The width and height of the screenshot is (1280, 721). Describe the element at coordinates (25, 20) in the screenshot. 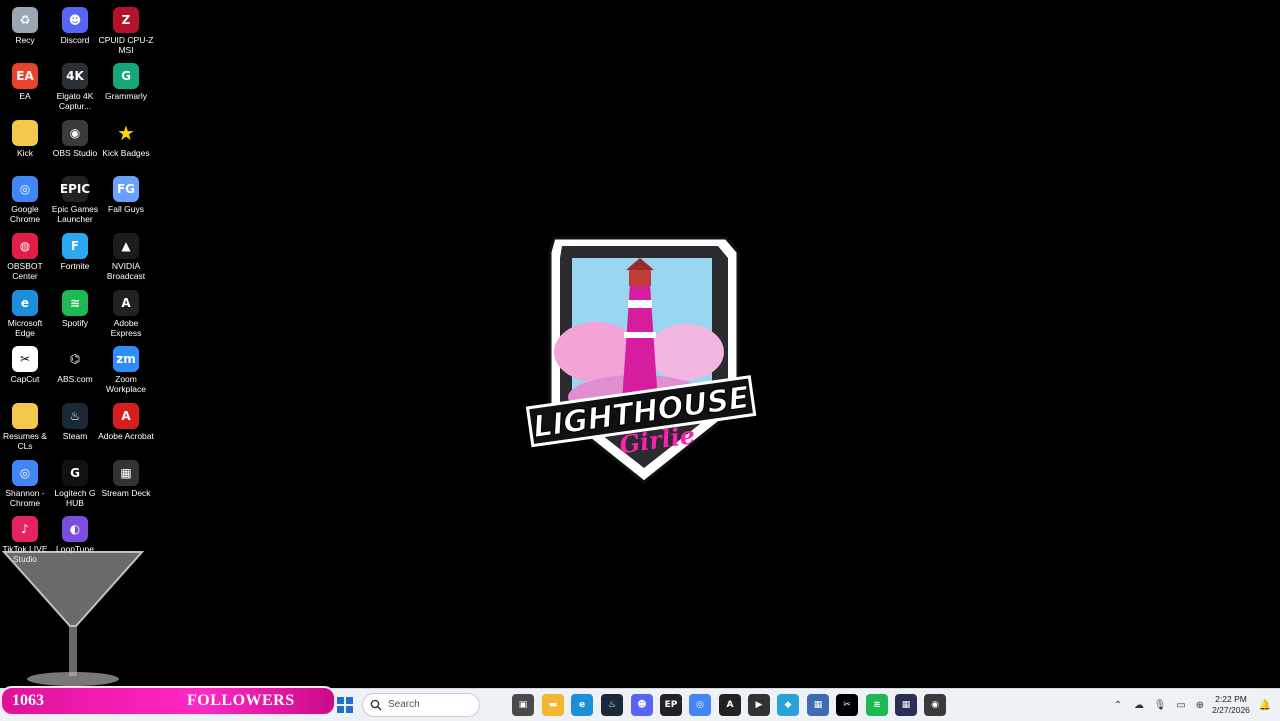

I see `recycle-bin-icon: ♻` at that location.